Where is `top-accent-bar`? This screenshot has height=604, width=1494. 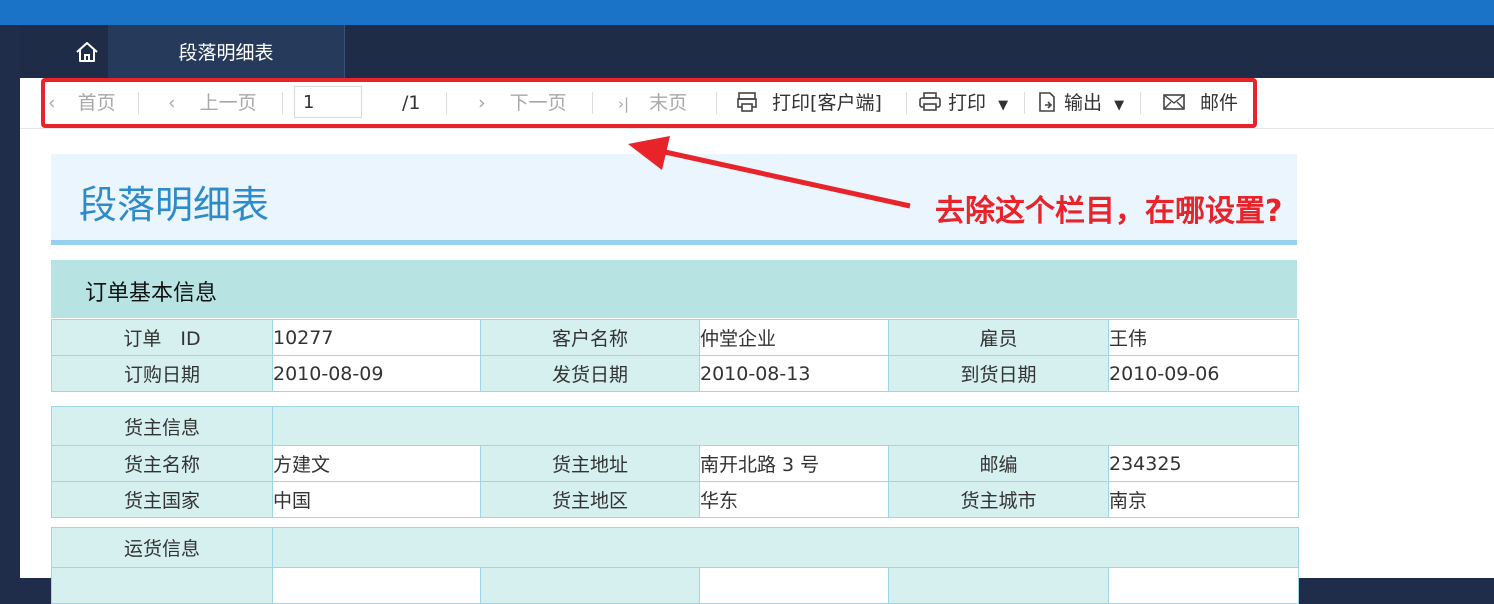
top-accent-bar is located at coordinates (747, 12).